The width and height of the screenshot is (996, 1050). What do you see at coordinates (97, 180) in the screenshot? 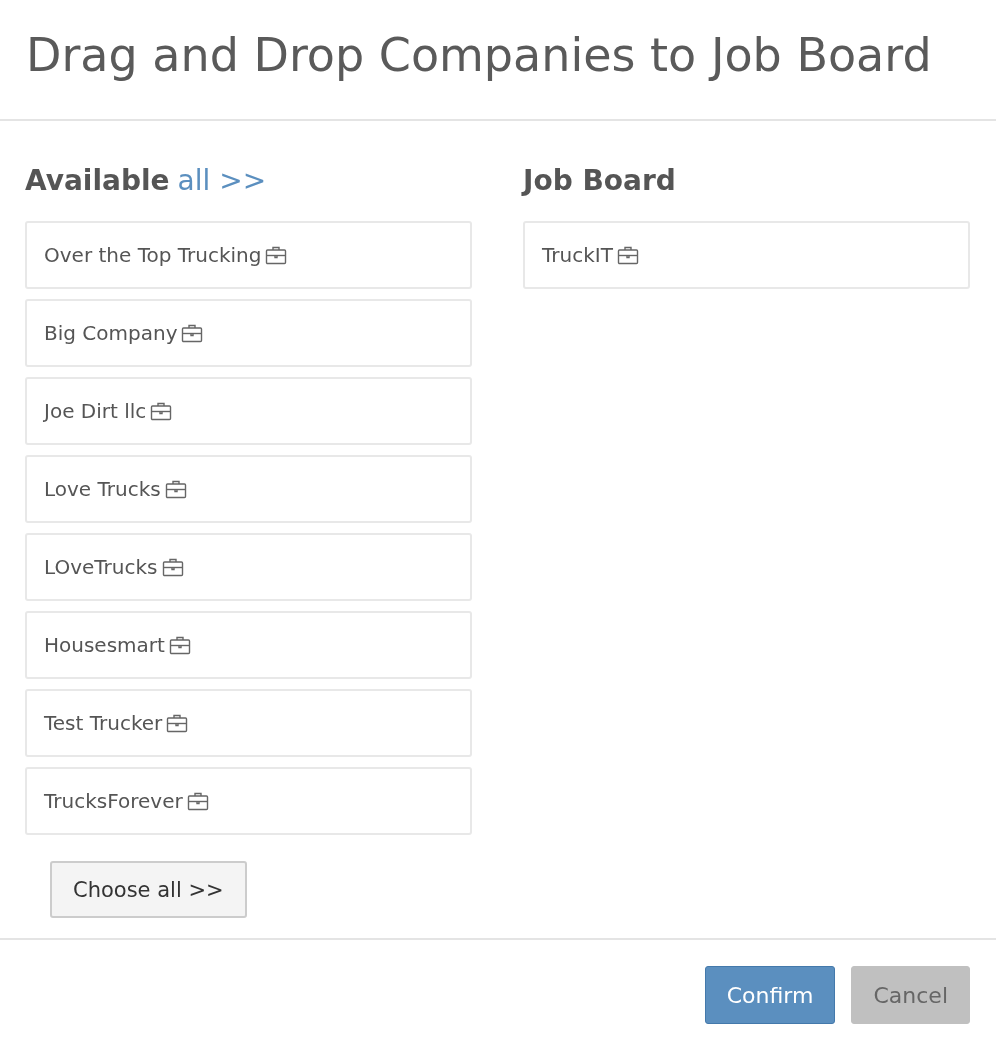
I see `column-heading: Available` at bounding box center [97, 180].